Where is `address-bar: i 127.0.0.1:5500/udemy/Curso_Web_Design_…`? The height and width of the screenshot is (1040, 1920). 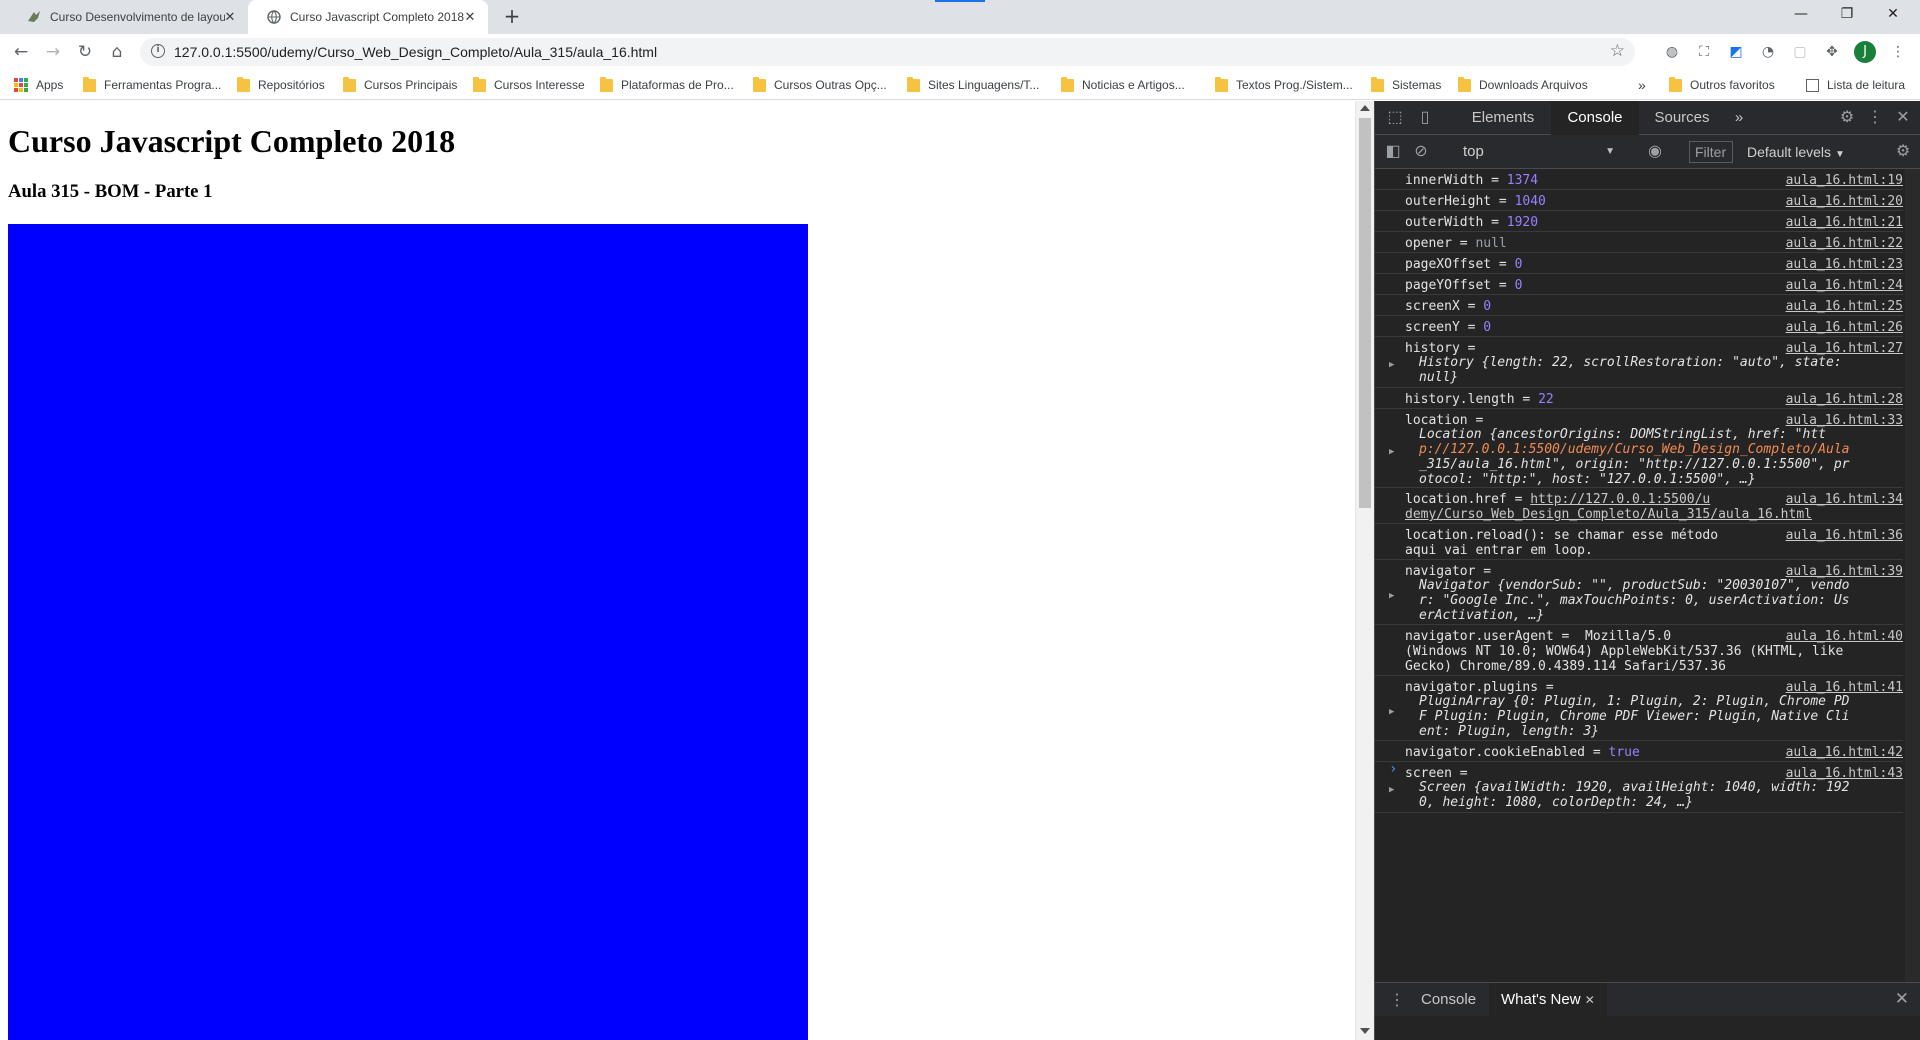
address-bar: i 127.0.0.1:5500/udemy/Curso_Web_Design_… is located at coordinates (887, 52).